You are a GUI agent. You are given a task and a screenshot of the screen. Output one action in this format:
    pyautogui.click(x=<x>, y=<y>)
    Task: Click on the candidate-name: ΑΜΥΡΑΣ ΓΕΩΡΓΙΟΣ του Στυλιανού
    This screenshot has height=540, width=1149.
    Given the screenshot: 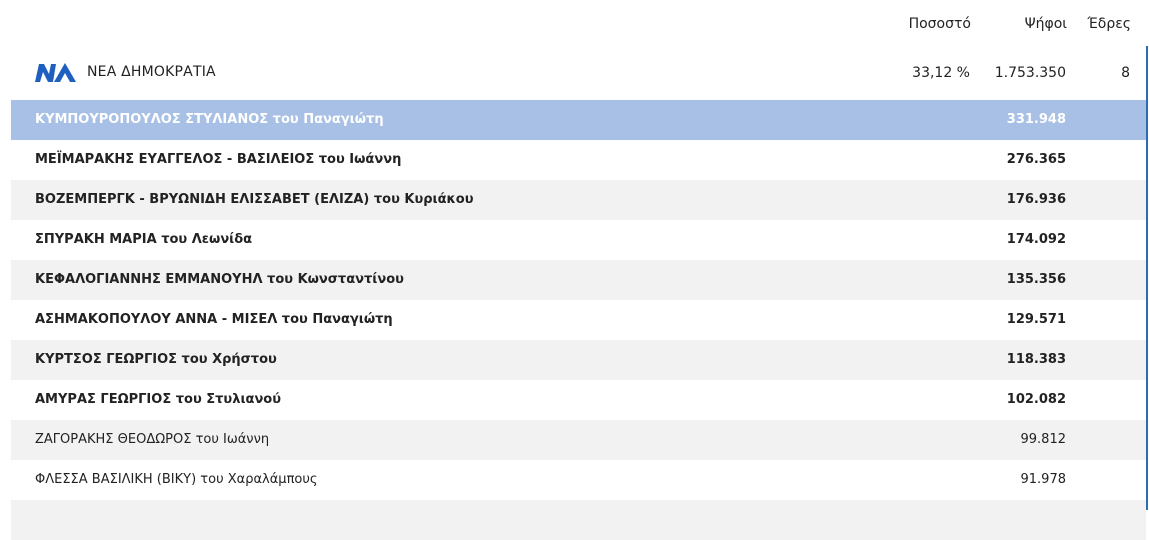 What is the action you would take?
    pyautogui.click(x=158, y=399)
    